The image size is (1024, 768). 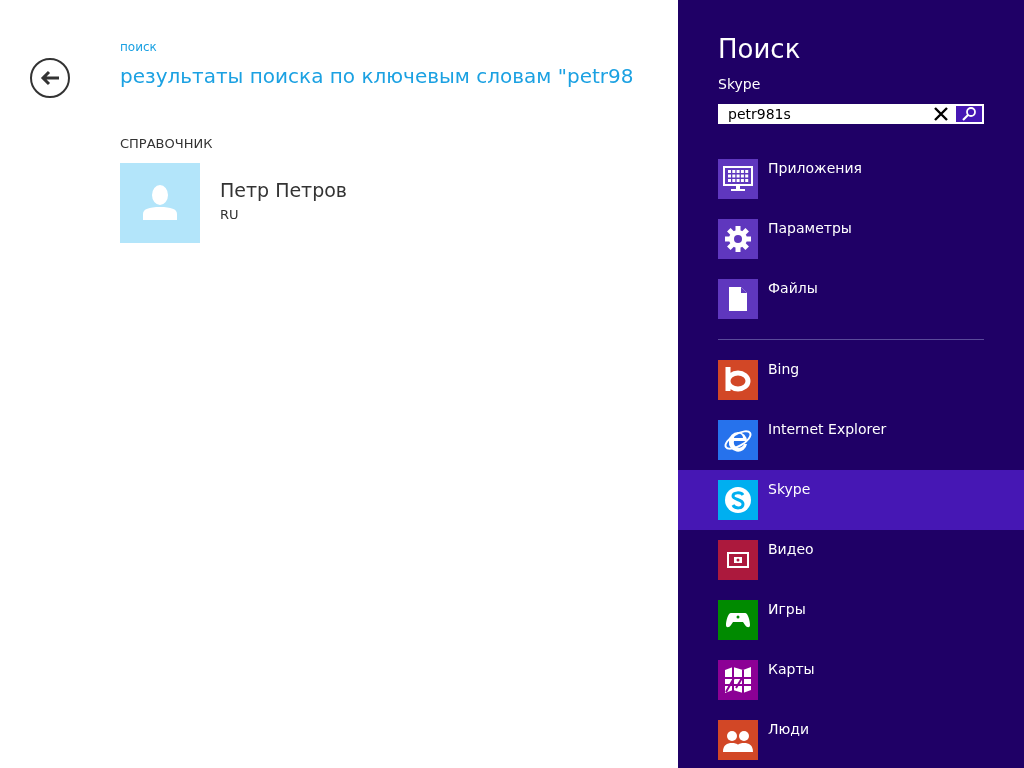 I want to click on app-item: Игры, so click(x=851, y=620).